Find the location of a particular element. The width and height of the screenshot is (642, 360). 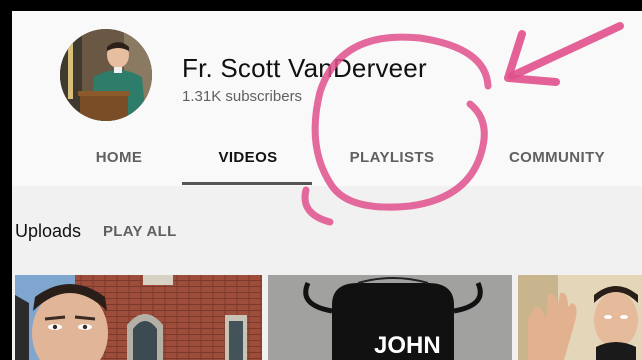

tab-videos: VIDEOS is located at coordinates (248, 165).